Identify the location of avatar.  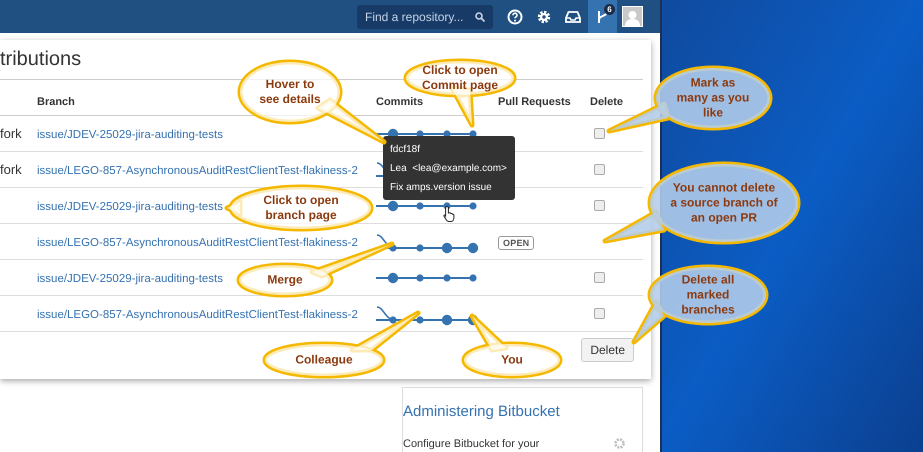
(632, 16).